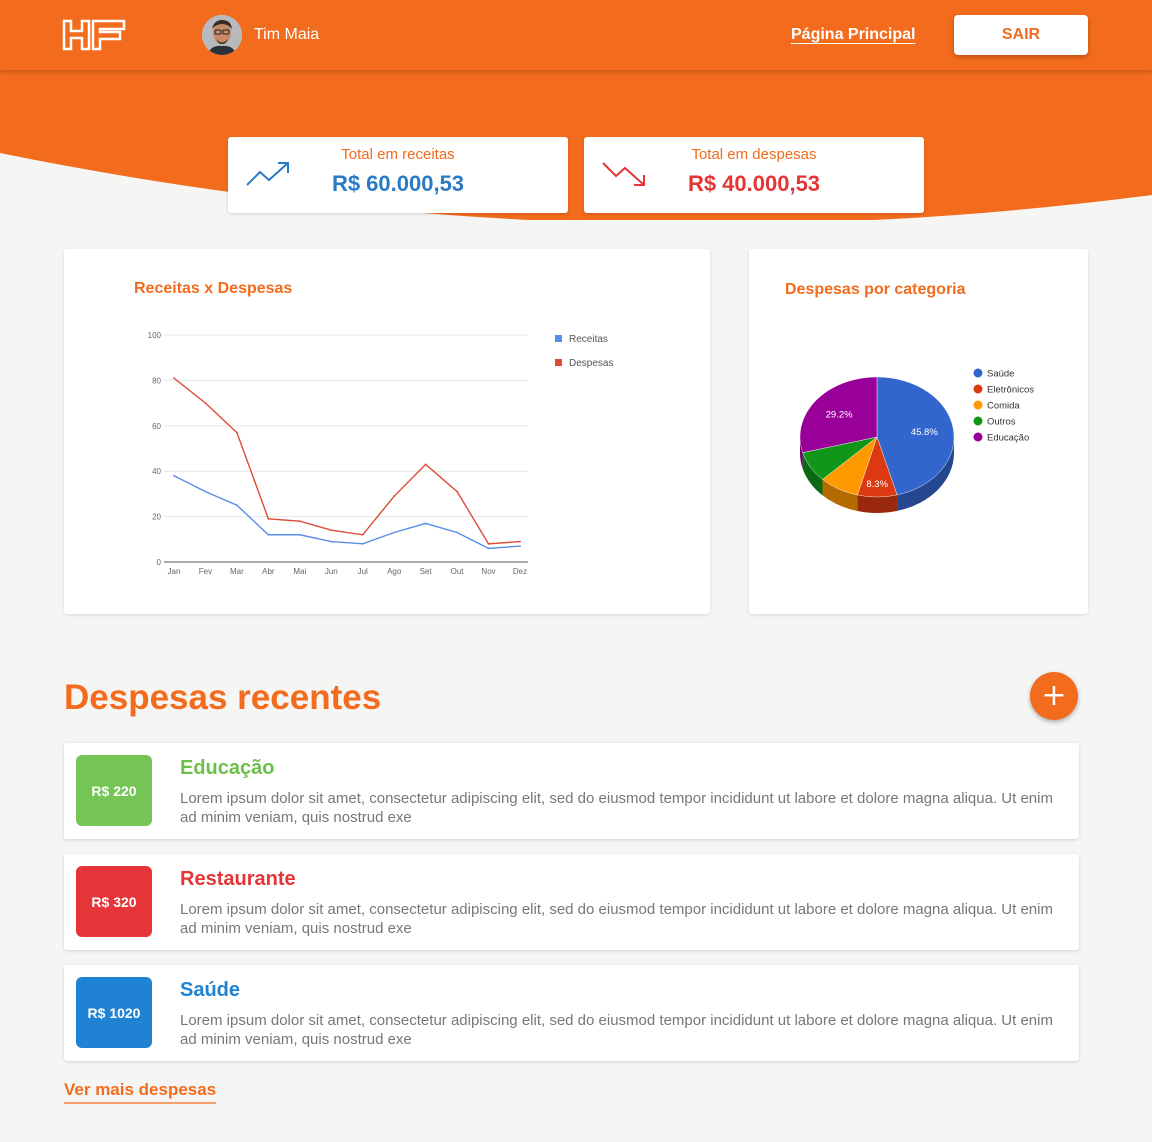 This screenshot has width=1152, height=1142. I want to click on income-total-label: Total em receitas, so click(398, 154).